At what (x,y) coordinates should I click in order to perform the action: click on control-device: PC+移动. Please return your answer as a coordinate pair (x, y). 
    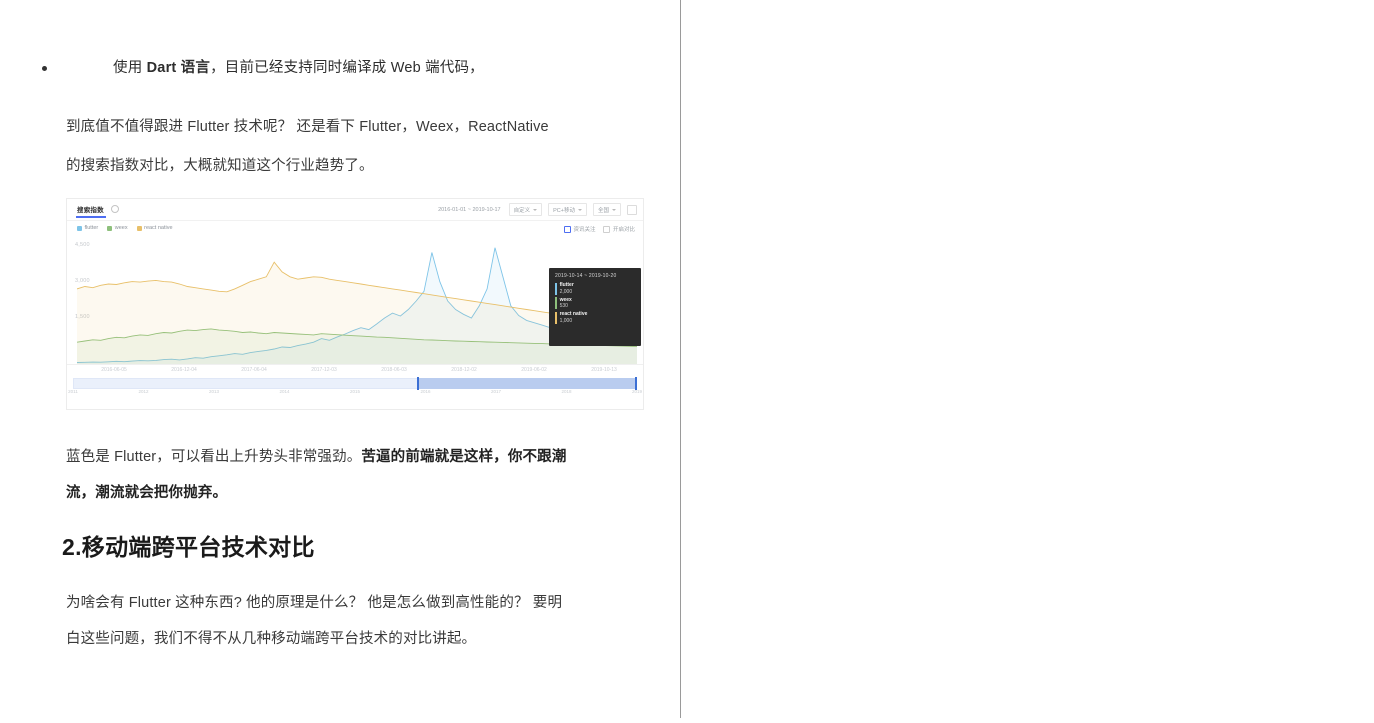
    Looking at the image, I should click on (567, 209).